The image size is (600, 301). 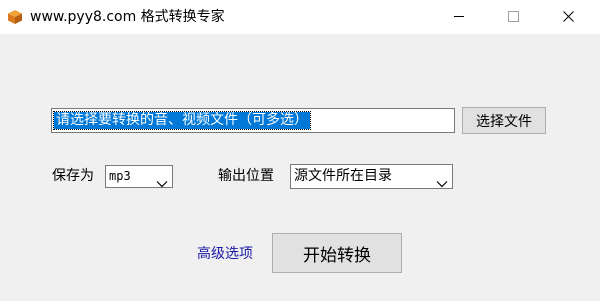 I want to click on file-path-text: 请选择要转换的音、视频文件（可多选）, so click(x=182, y=120).